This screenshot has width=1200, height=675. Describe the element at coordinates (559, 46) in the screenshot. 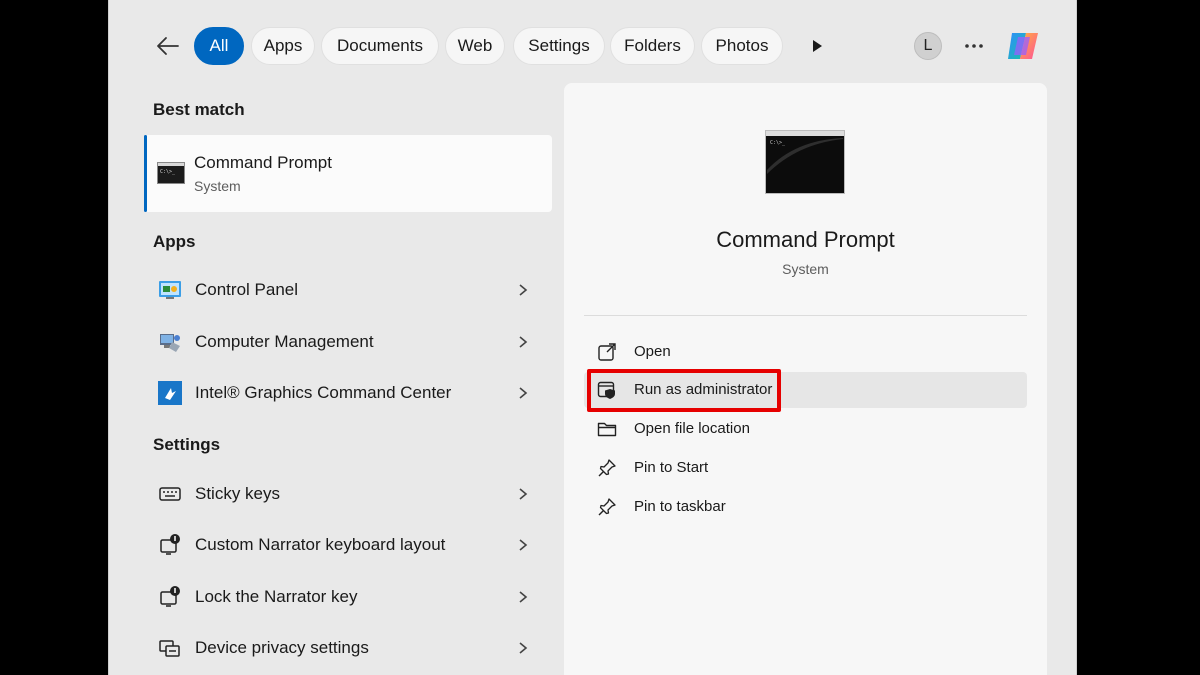

I see `filter-tab-settings: Settings` at that location.